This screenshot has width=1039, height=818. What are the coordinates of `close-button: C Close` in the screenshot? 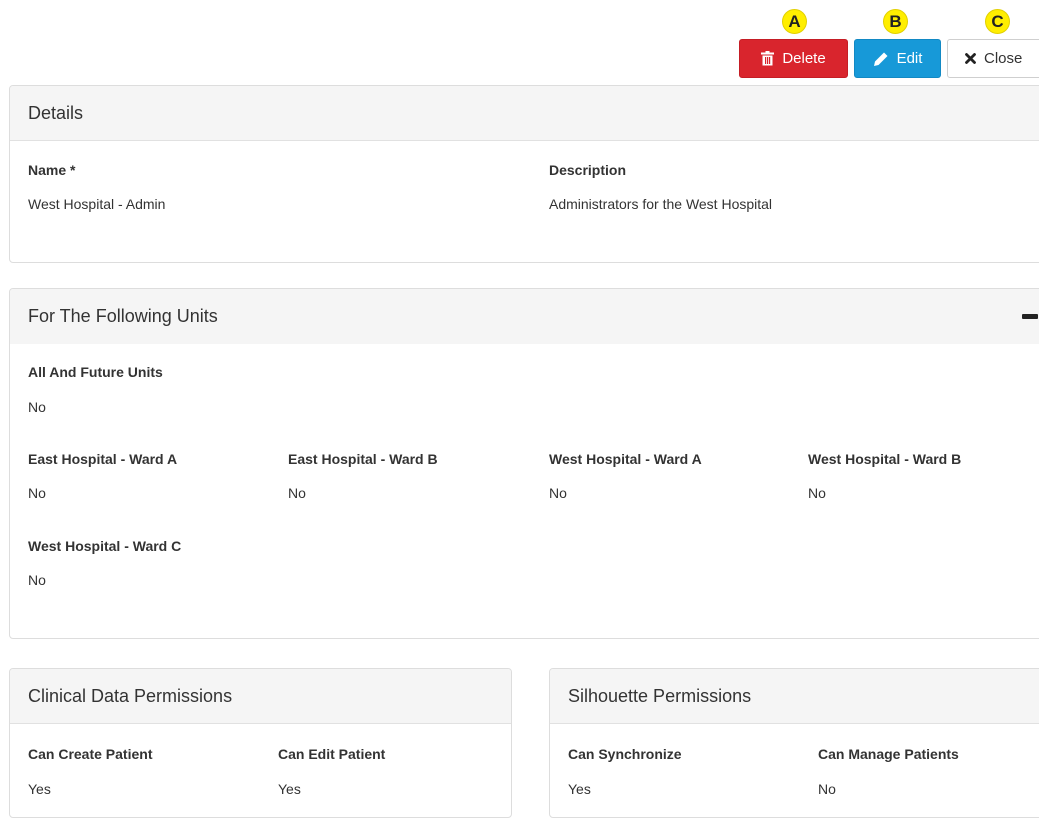 It's located at (993, 43).